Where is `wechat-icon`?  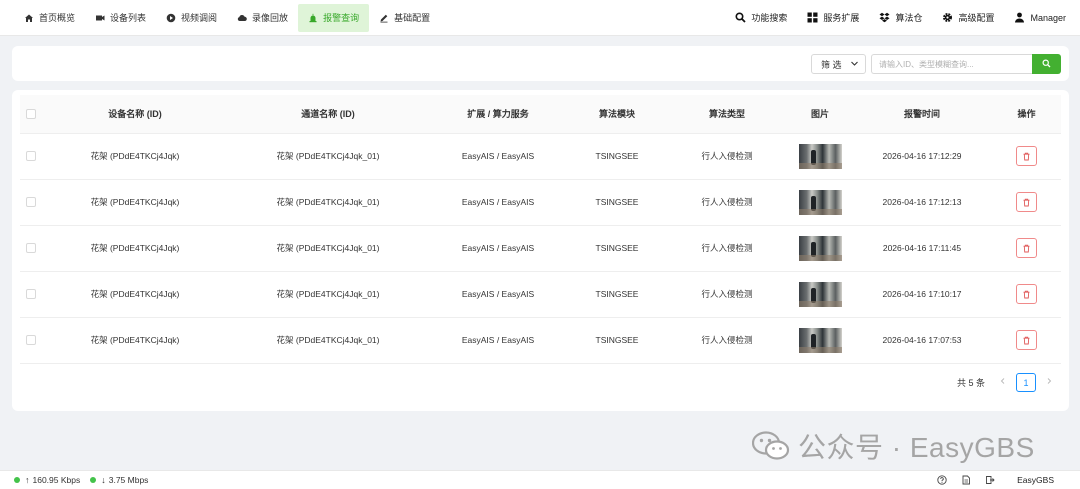
wechat-icon is located at coordinates (770, 446).